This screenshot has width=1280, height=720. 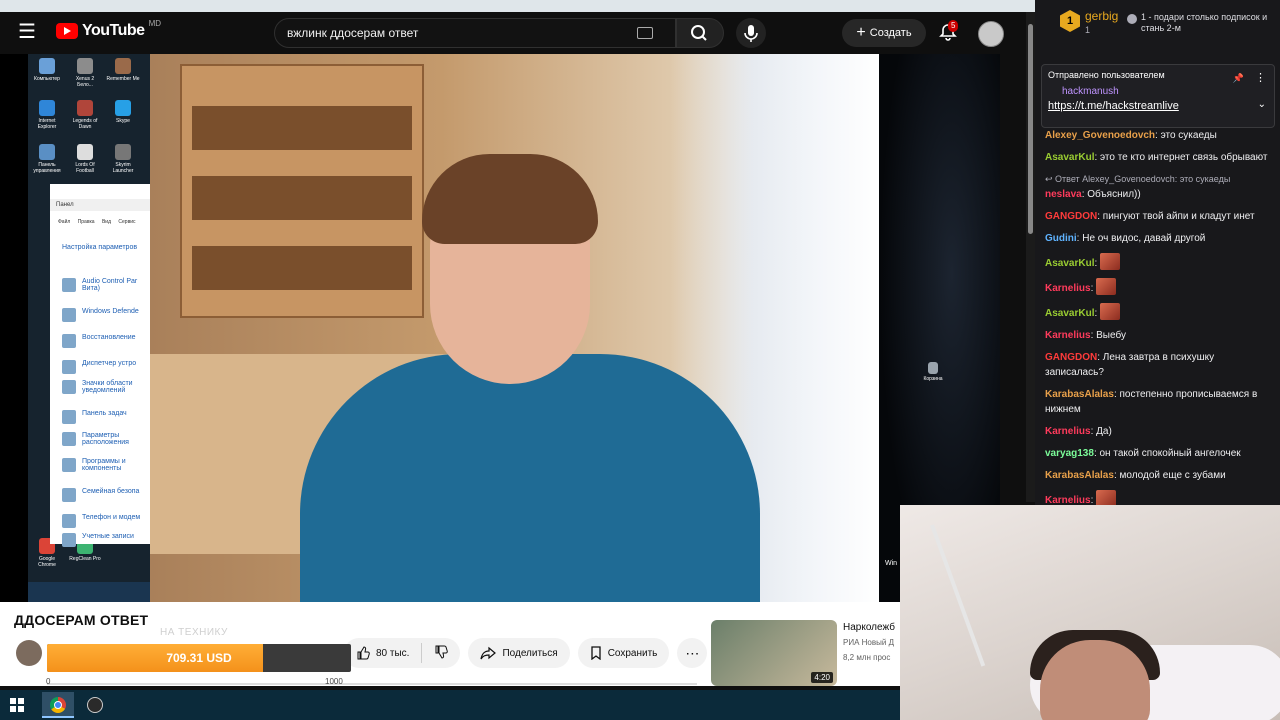 I want to click on share-button: Поделиться, so click(x=519, y=653).